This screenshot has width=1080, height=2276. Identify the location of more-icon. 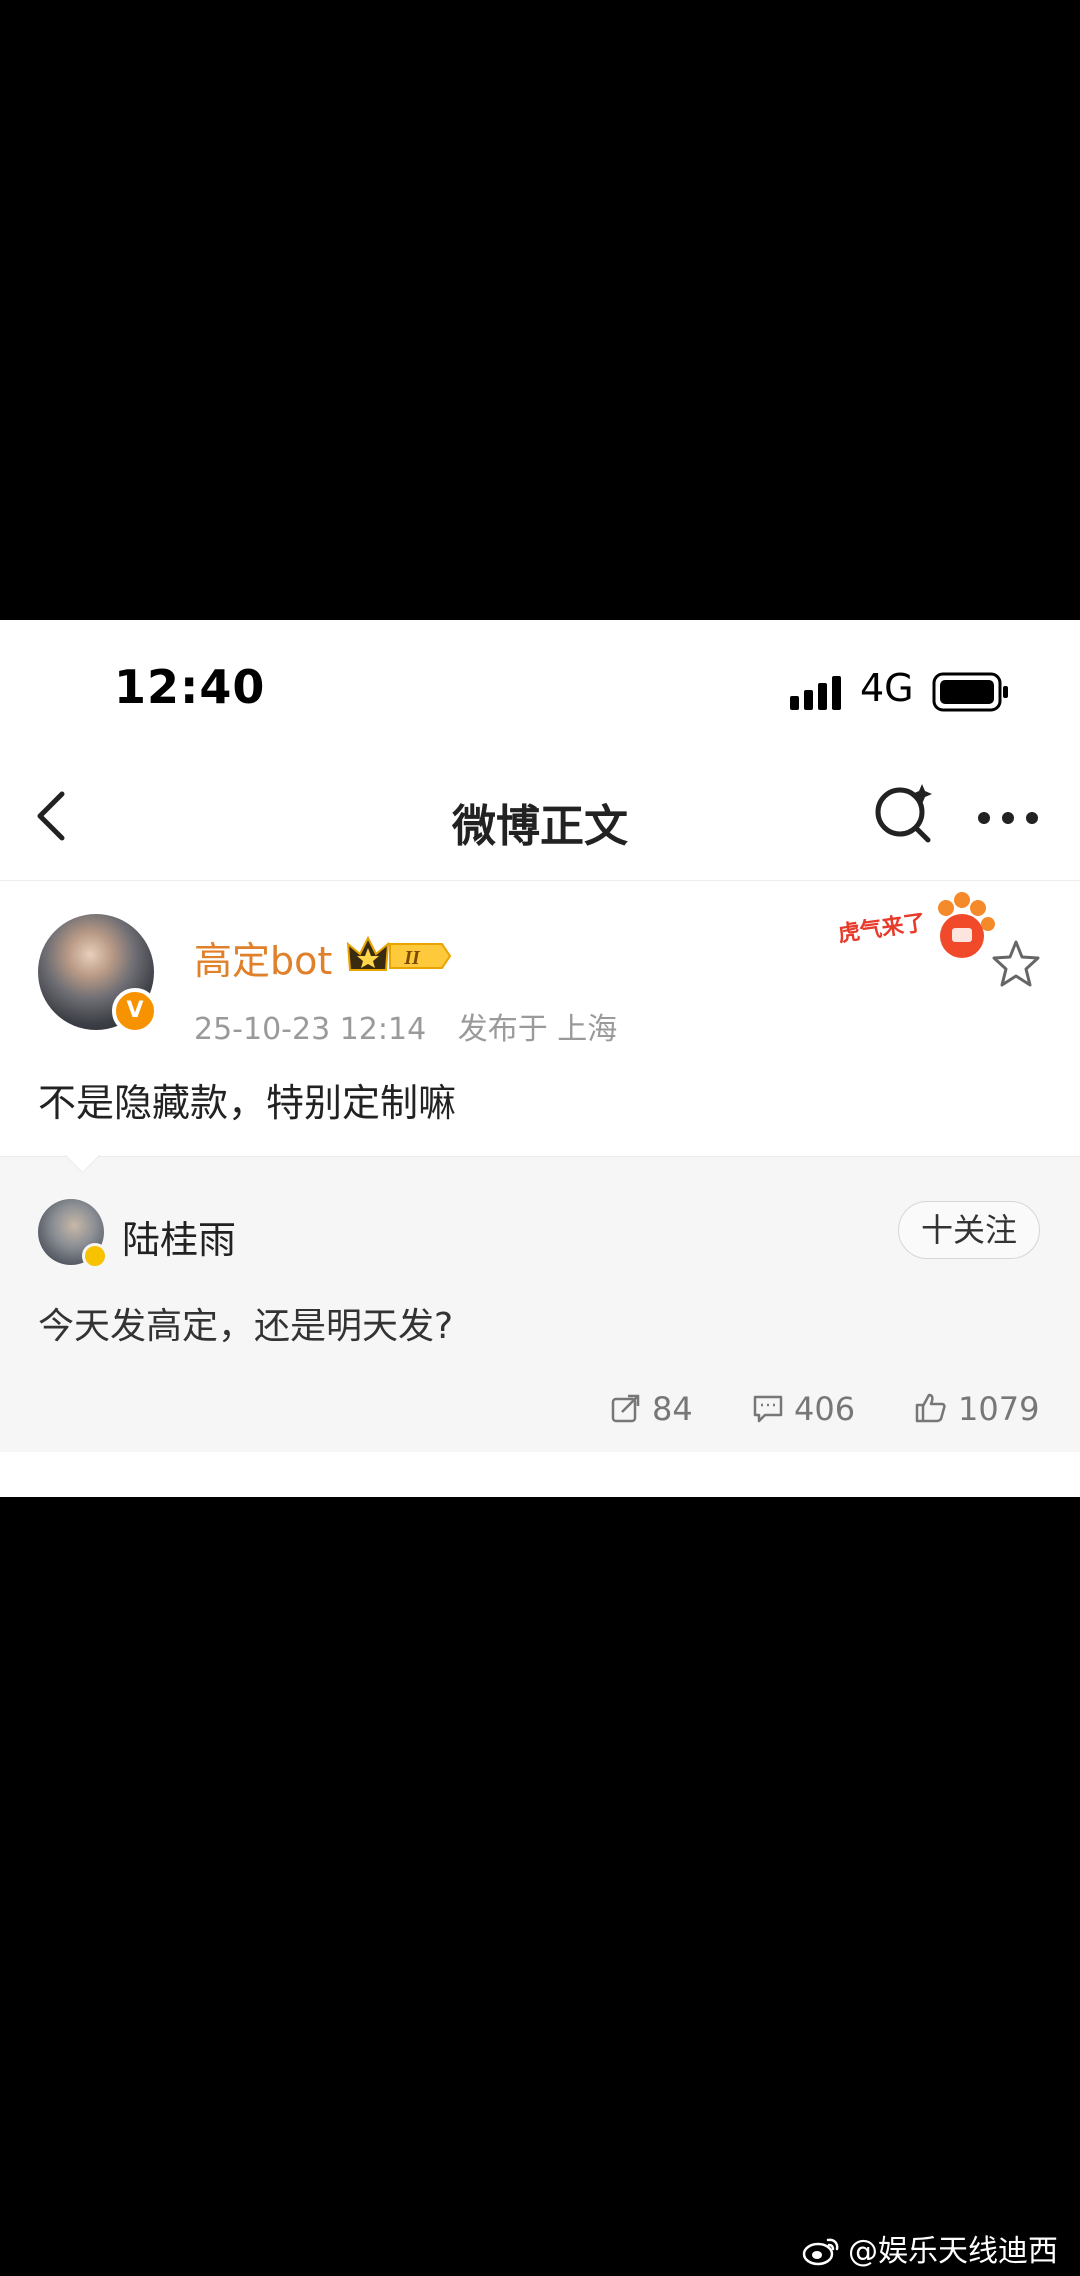
(1008, 818).